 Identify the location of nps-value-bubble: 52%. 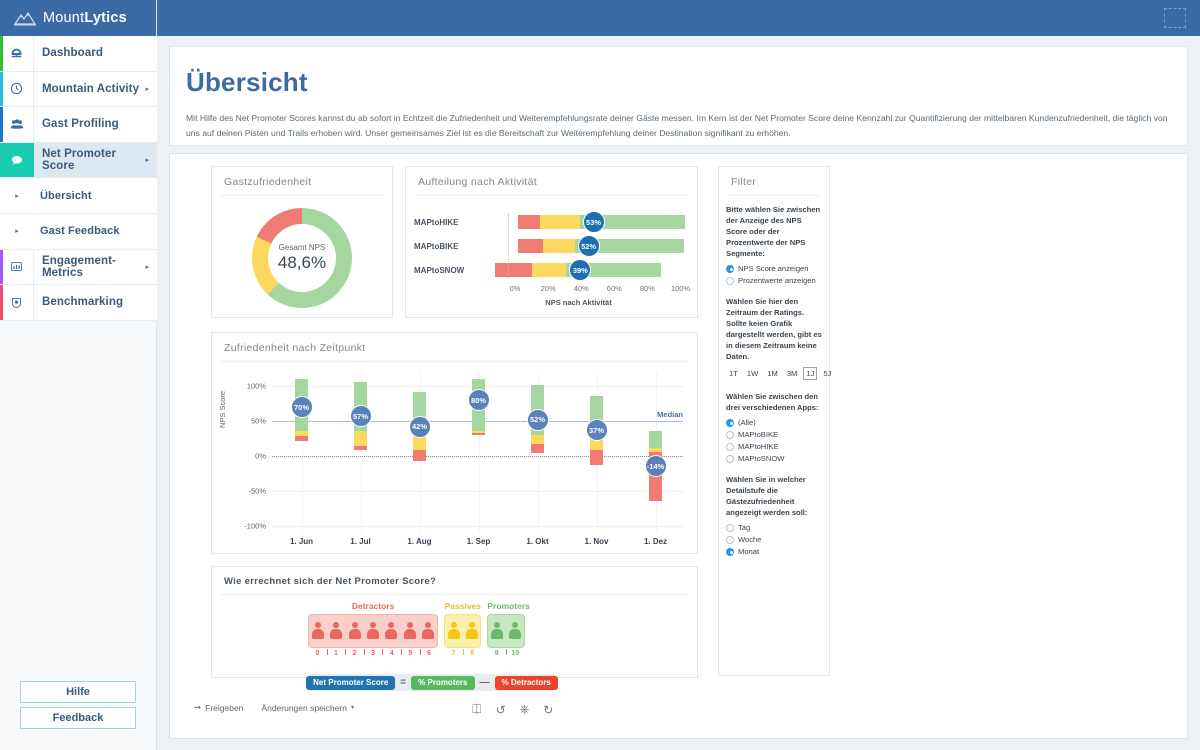
(537, 419).